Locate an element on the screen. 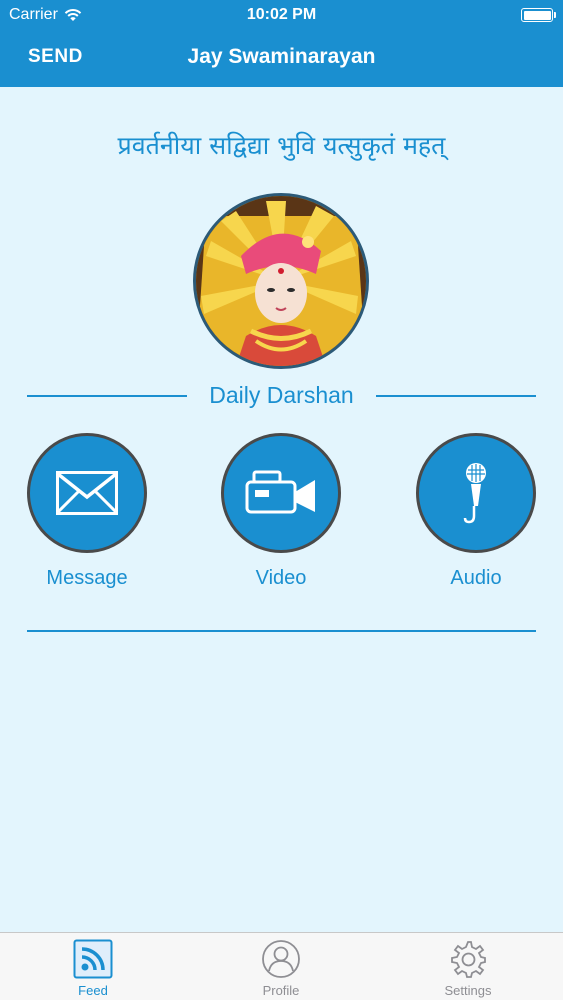 This screenshot has width=563, height=1000. tab-feed: Feed is located at coordinates (93, 966).